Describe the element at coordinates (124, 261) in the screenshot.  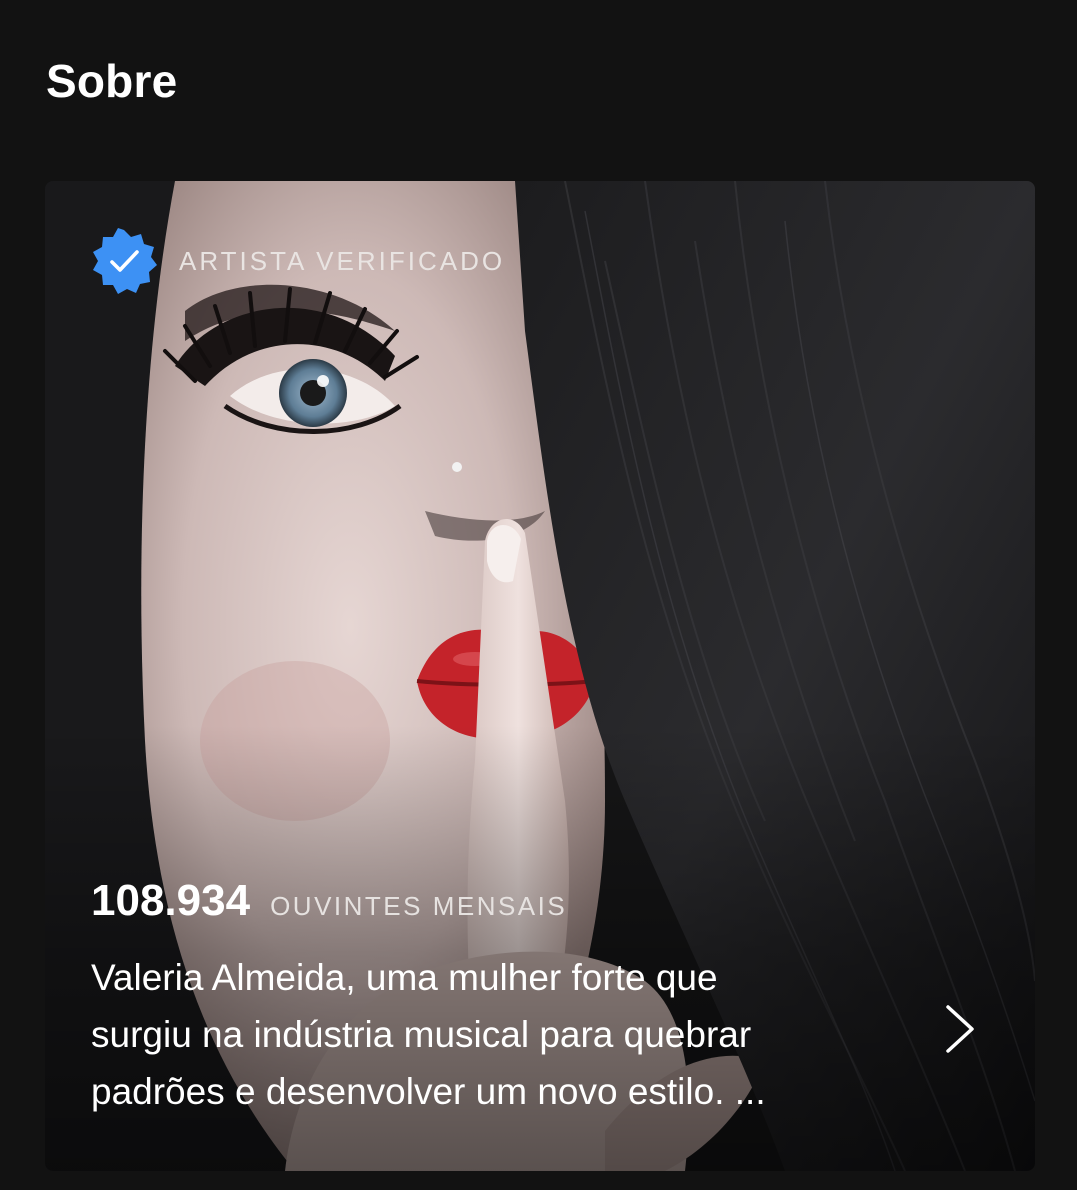
I see `verified-badge-icon` at that location.